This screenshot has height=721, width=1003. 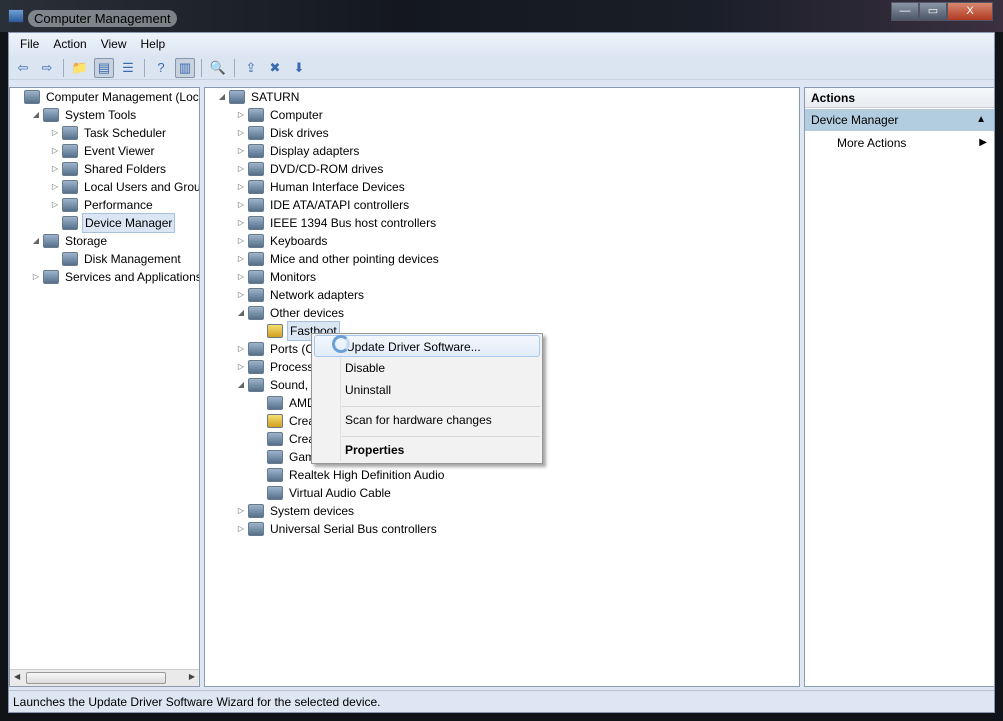 What do you see at coordinates (69, 44) in the screenshot?
I see `menu-action: Action` at bounding box center [69, 44].